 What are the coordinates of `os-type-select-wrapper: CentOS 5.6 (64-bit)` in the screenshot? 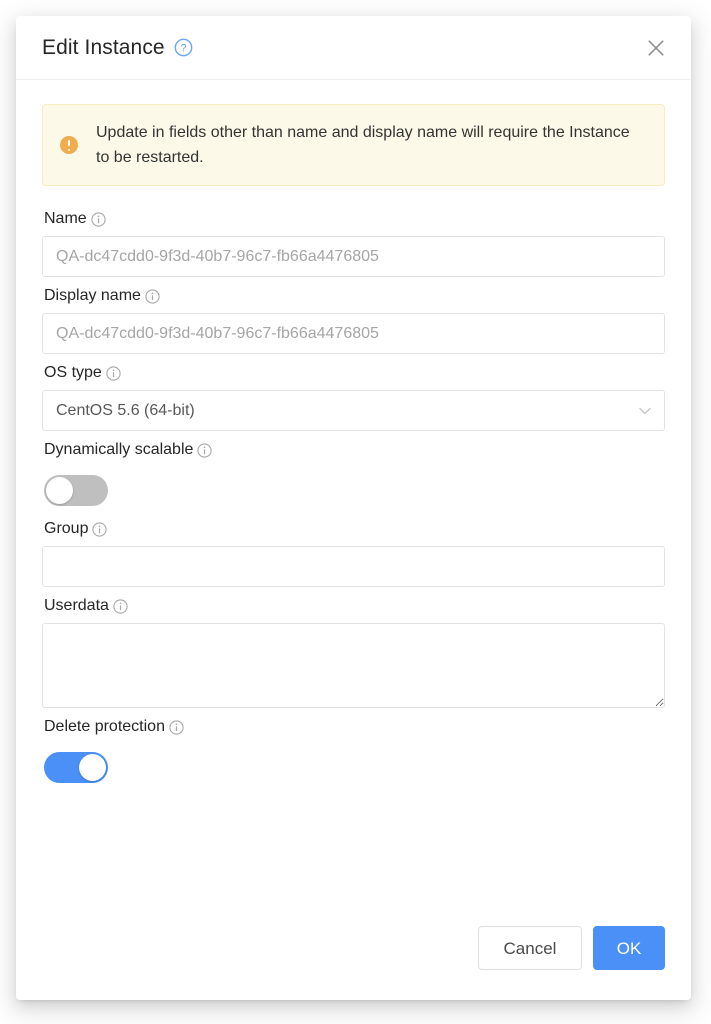 It's located at (353, 410).